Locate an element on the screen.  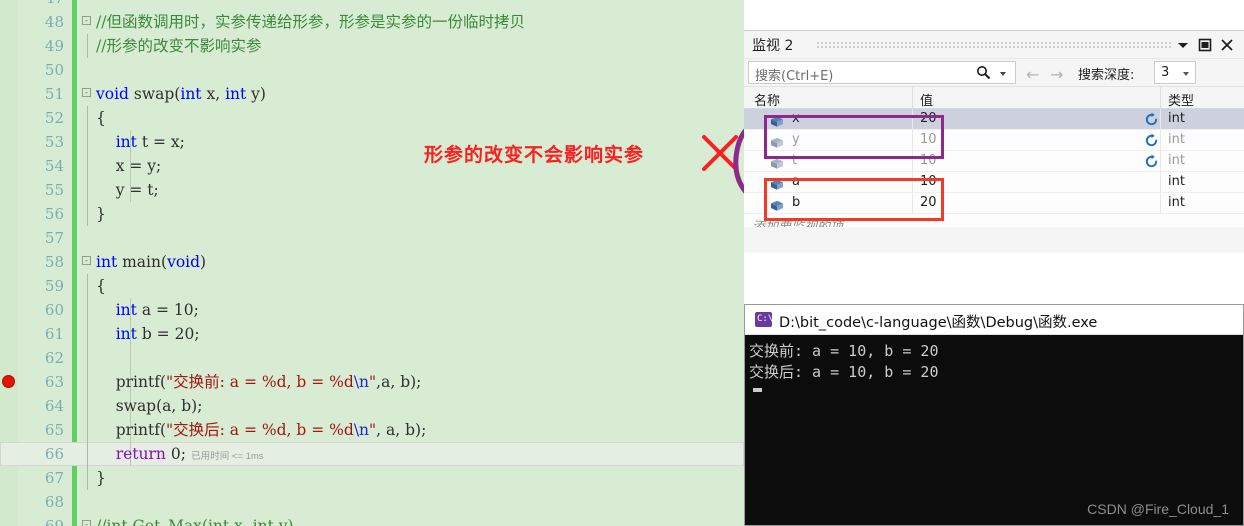
code-line: 63 printf("交换前: a = %d, b = %d\n",a, b); is located at coordinates (372, 382).